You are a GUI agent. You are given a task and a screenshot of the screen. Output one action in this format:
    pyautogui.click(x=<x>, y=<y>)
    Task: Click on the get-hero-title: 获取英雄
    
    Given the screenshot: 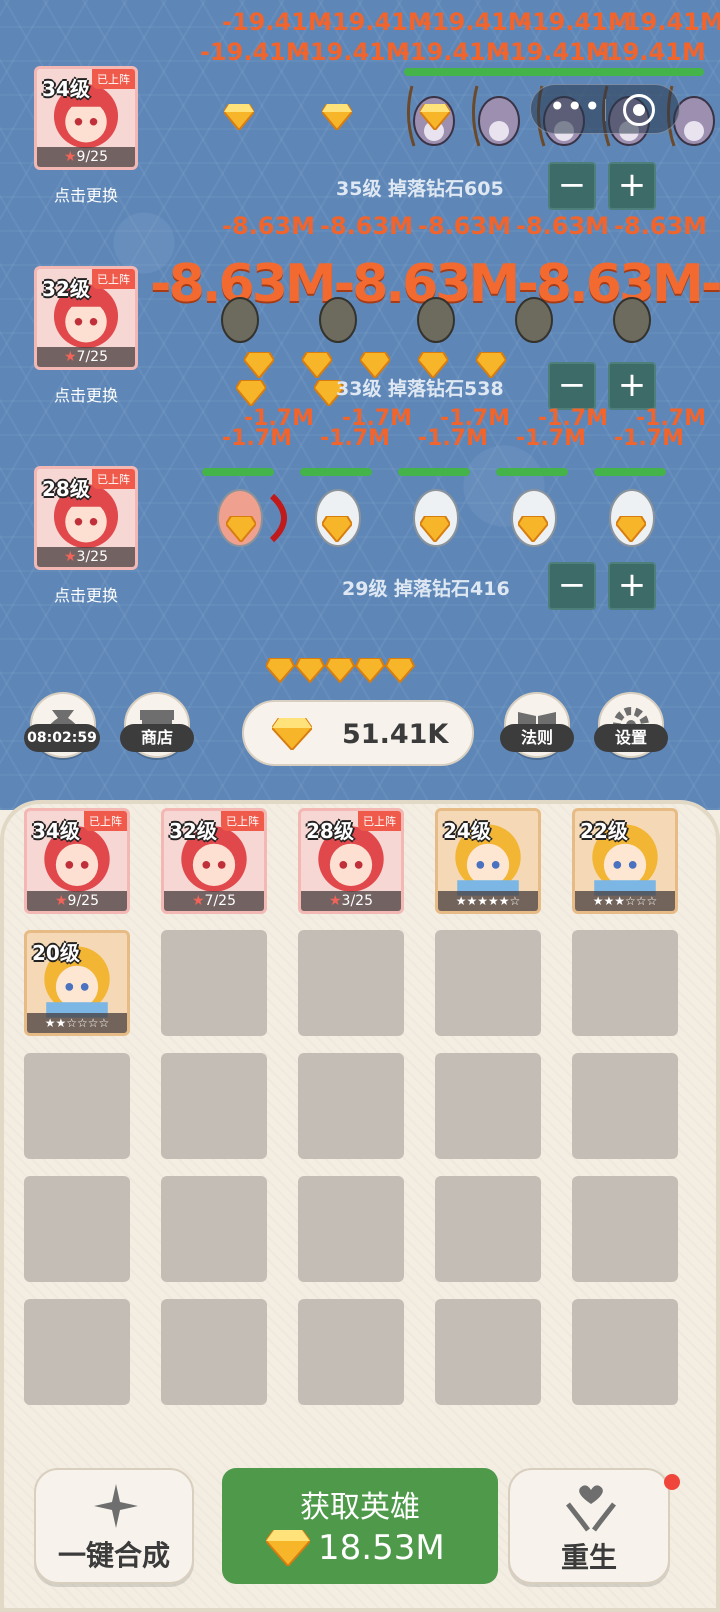 What is the action you would take?
    pyautogui.click(x=360, y=1507)
    